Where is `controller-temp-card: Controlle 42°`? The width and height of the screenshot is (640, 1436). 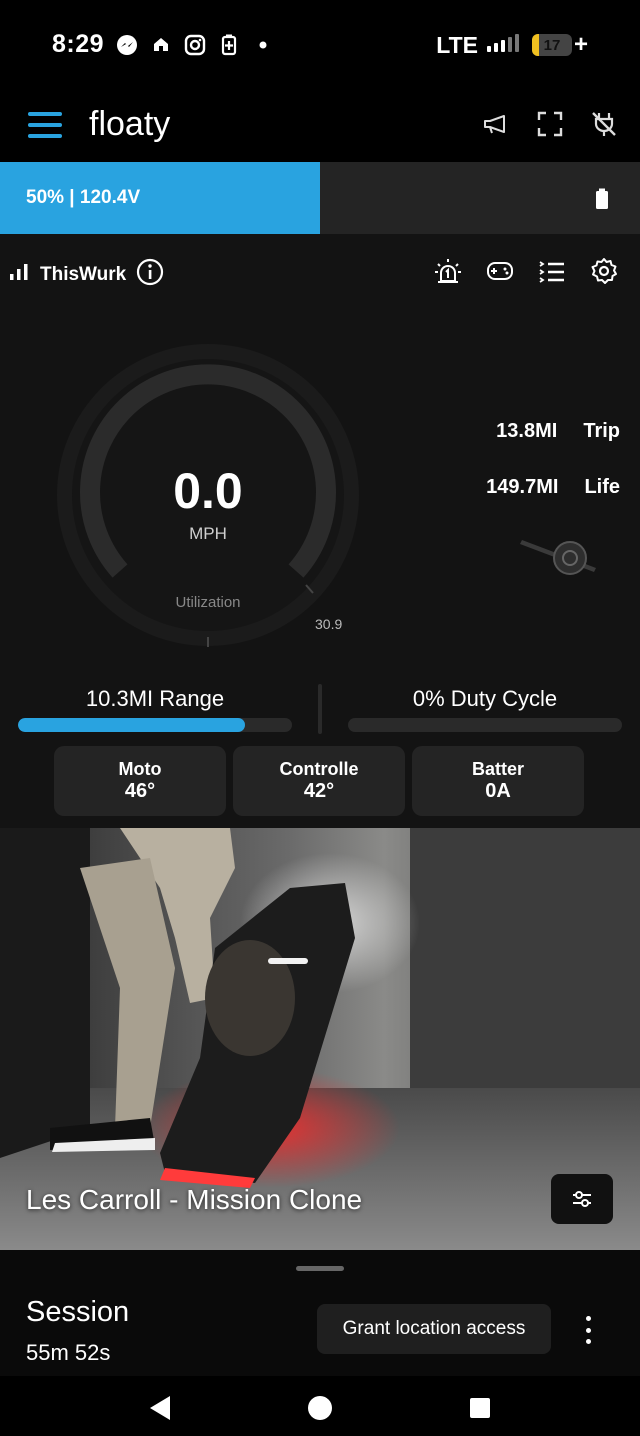 controller-temp-card: Controlle 42° is located at coordinates (319, 781).